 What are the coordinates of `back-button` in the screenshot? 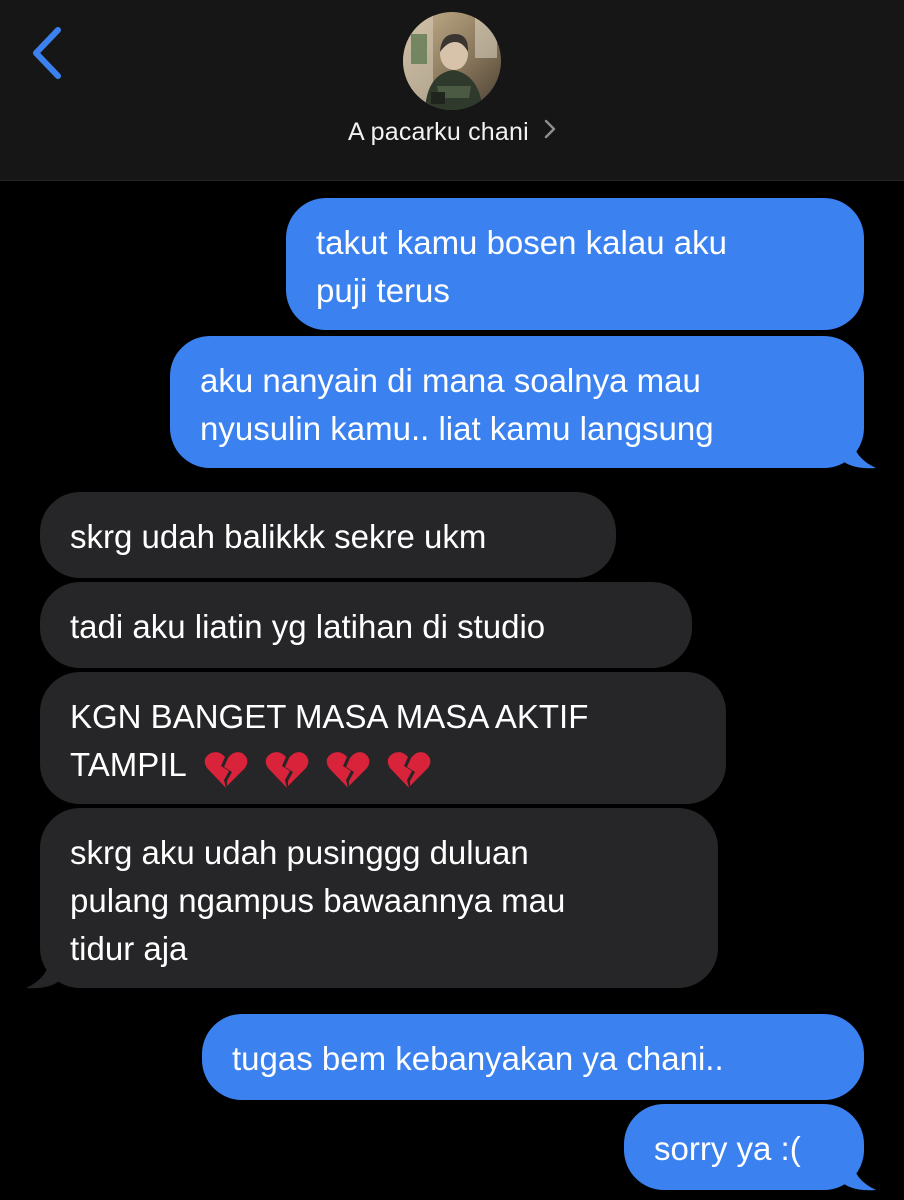 It's located at (50, 53).